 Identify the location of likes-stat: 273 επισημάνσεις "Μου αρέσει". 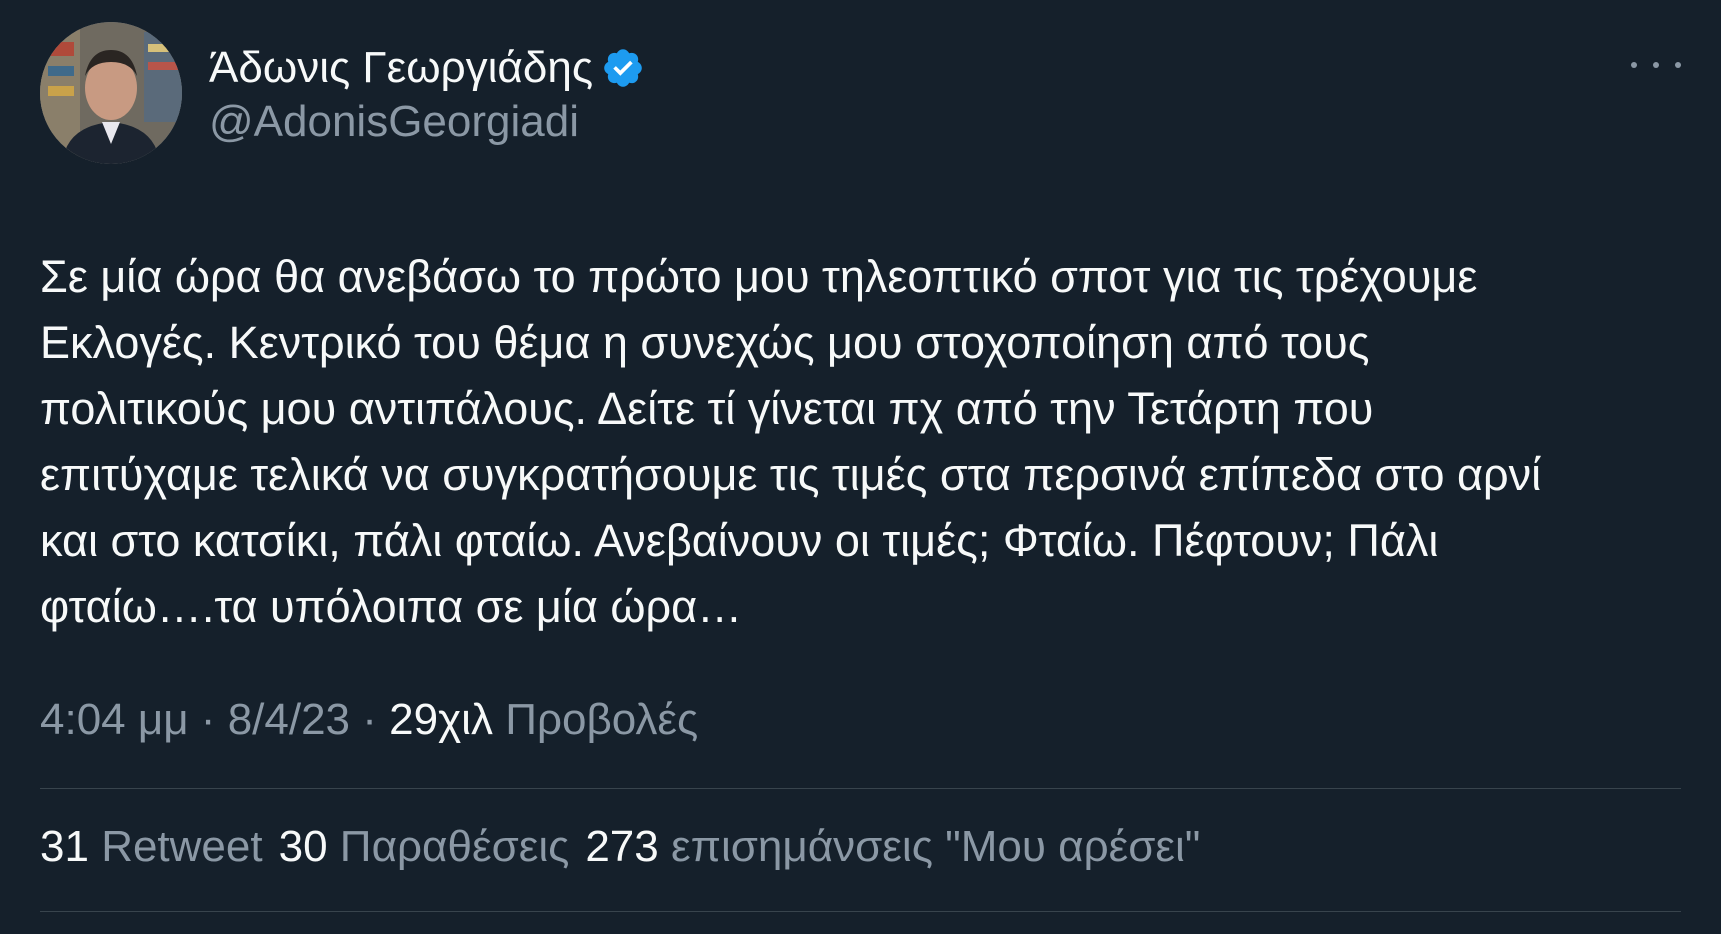
(892, 847).